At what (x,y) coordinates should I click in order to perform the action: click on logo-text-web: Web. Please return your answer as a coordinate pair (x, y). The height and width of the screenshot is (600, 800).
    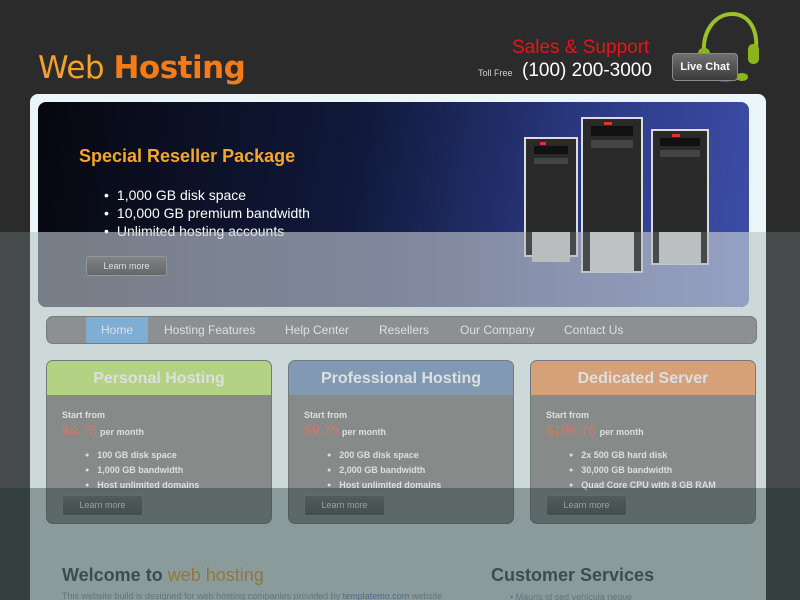
    Looking at the image, I should click on (71, 68).